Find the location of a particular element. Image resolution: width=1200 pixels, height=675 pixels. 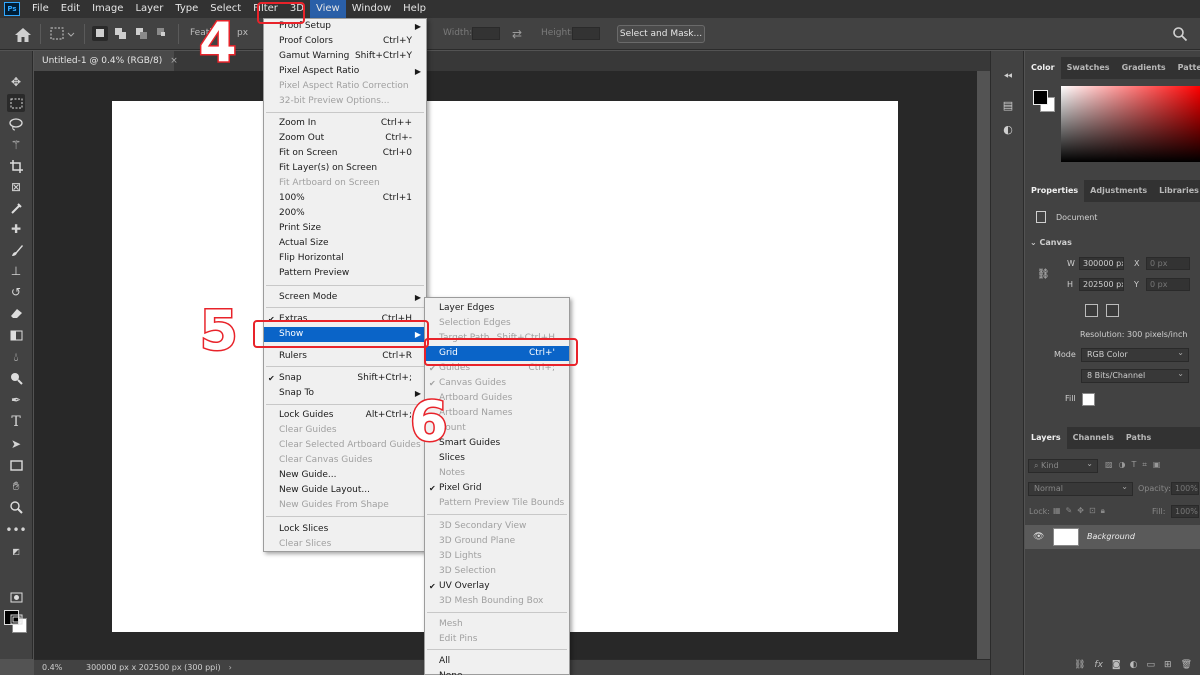

properties-panel-icon: ▤ is located at coordinates (1008, 105).